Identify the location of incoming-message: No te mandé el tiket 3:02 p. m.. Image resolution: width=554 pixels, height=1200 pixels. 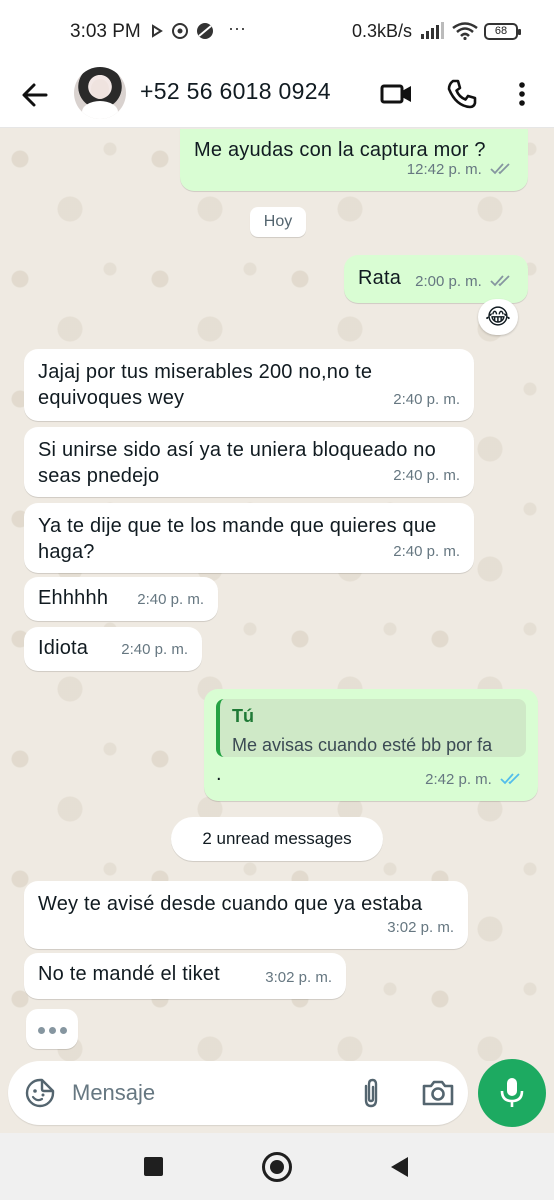
(185, 976).